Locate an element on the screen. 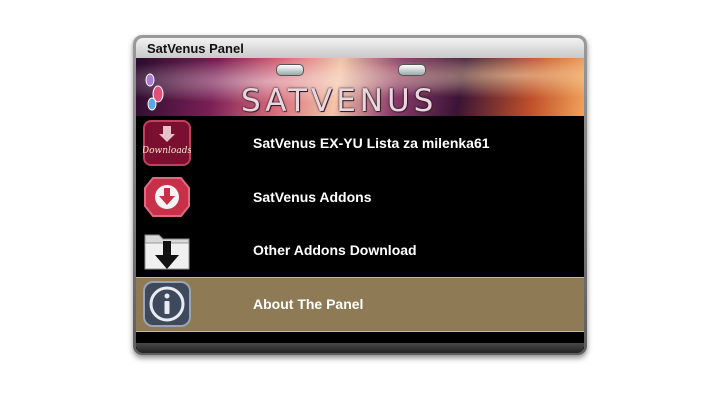 The image size is (720, 405). info-icon is located at coordinates (167, 304).